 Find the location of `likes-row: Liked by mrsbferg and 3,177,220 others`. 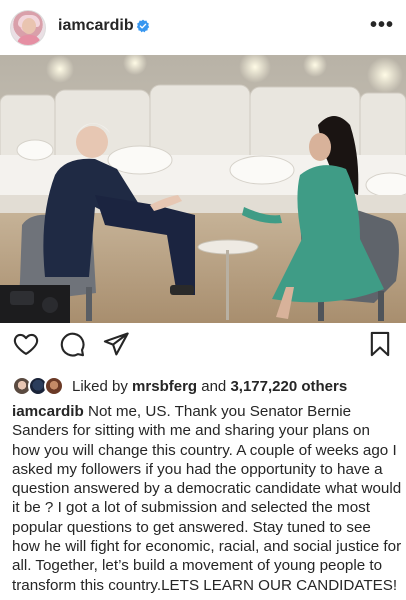

likes-row: Liked by mrsbferg and 3,177,220 others is located at coordinates (179, 386).